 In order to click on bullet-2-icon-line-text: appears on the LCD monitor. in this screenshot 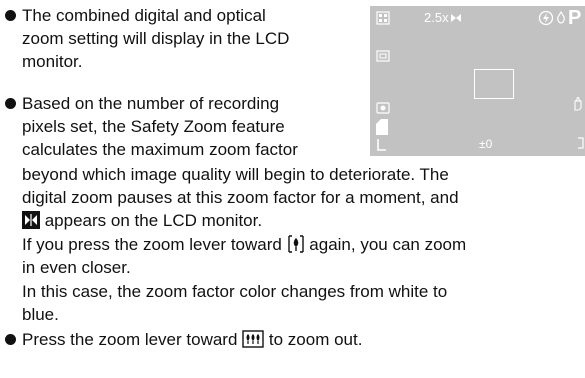, I will do `click(151, 220)`.